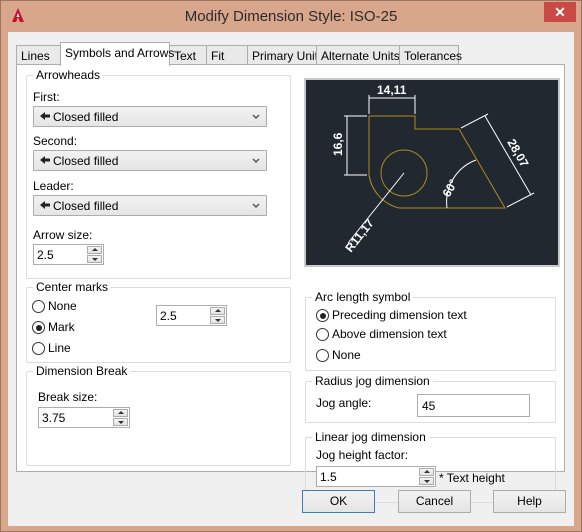  I want to click on ok-button: OK, so click(338, 501).